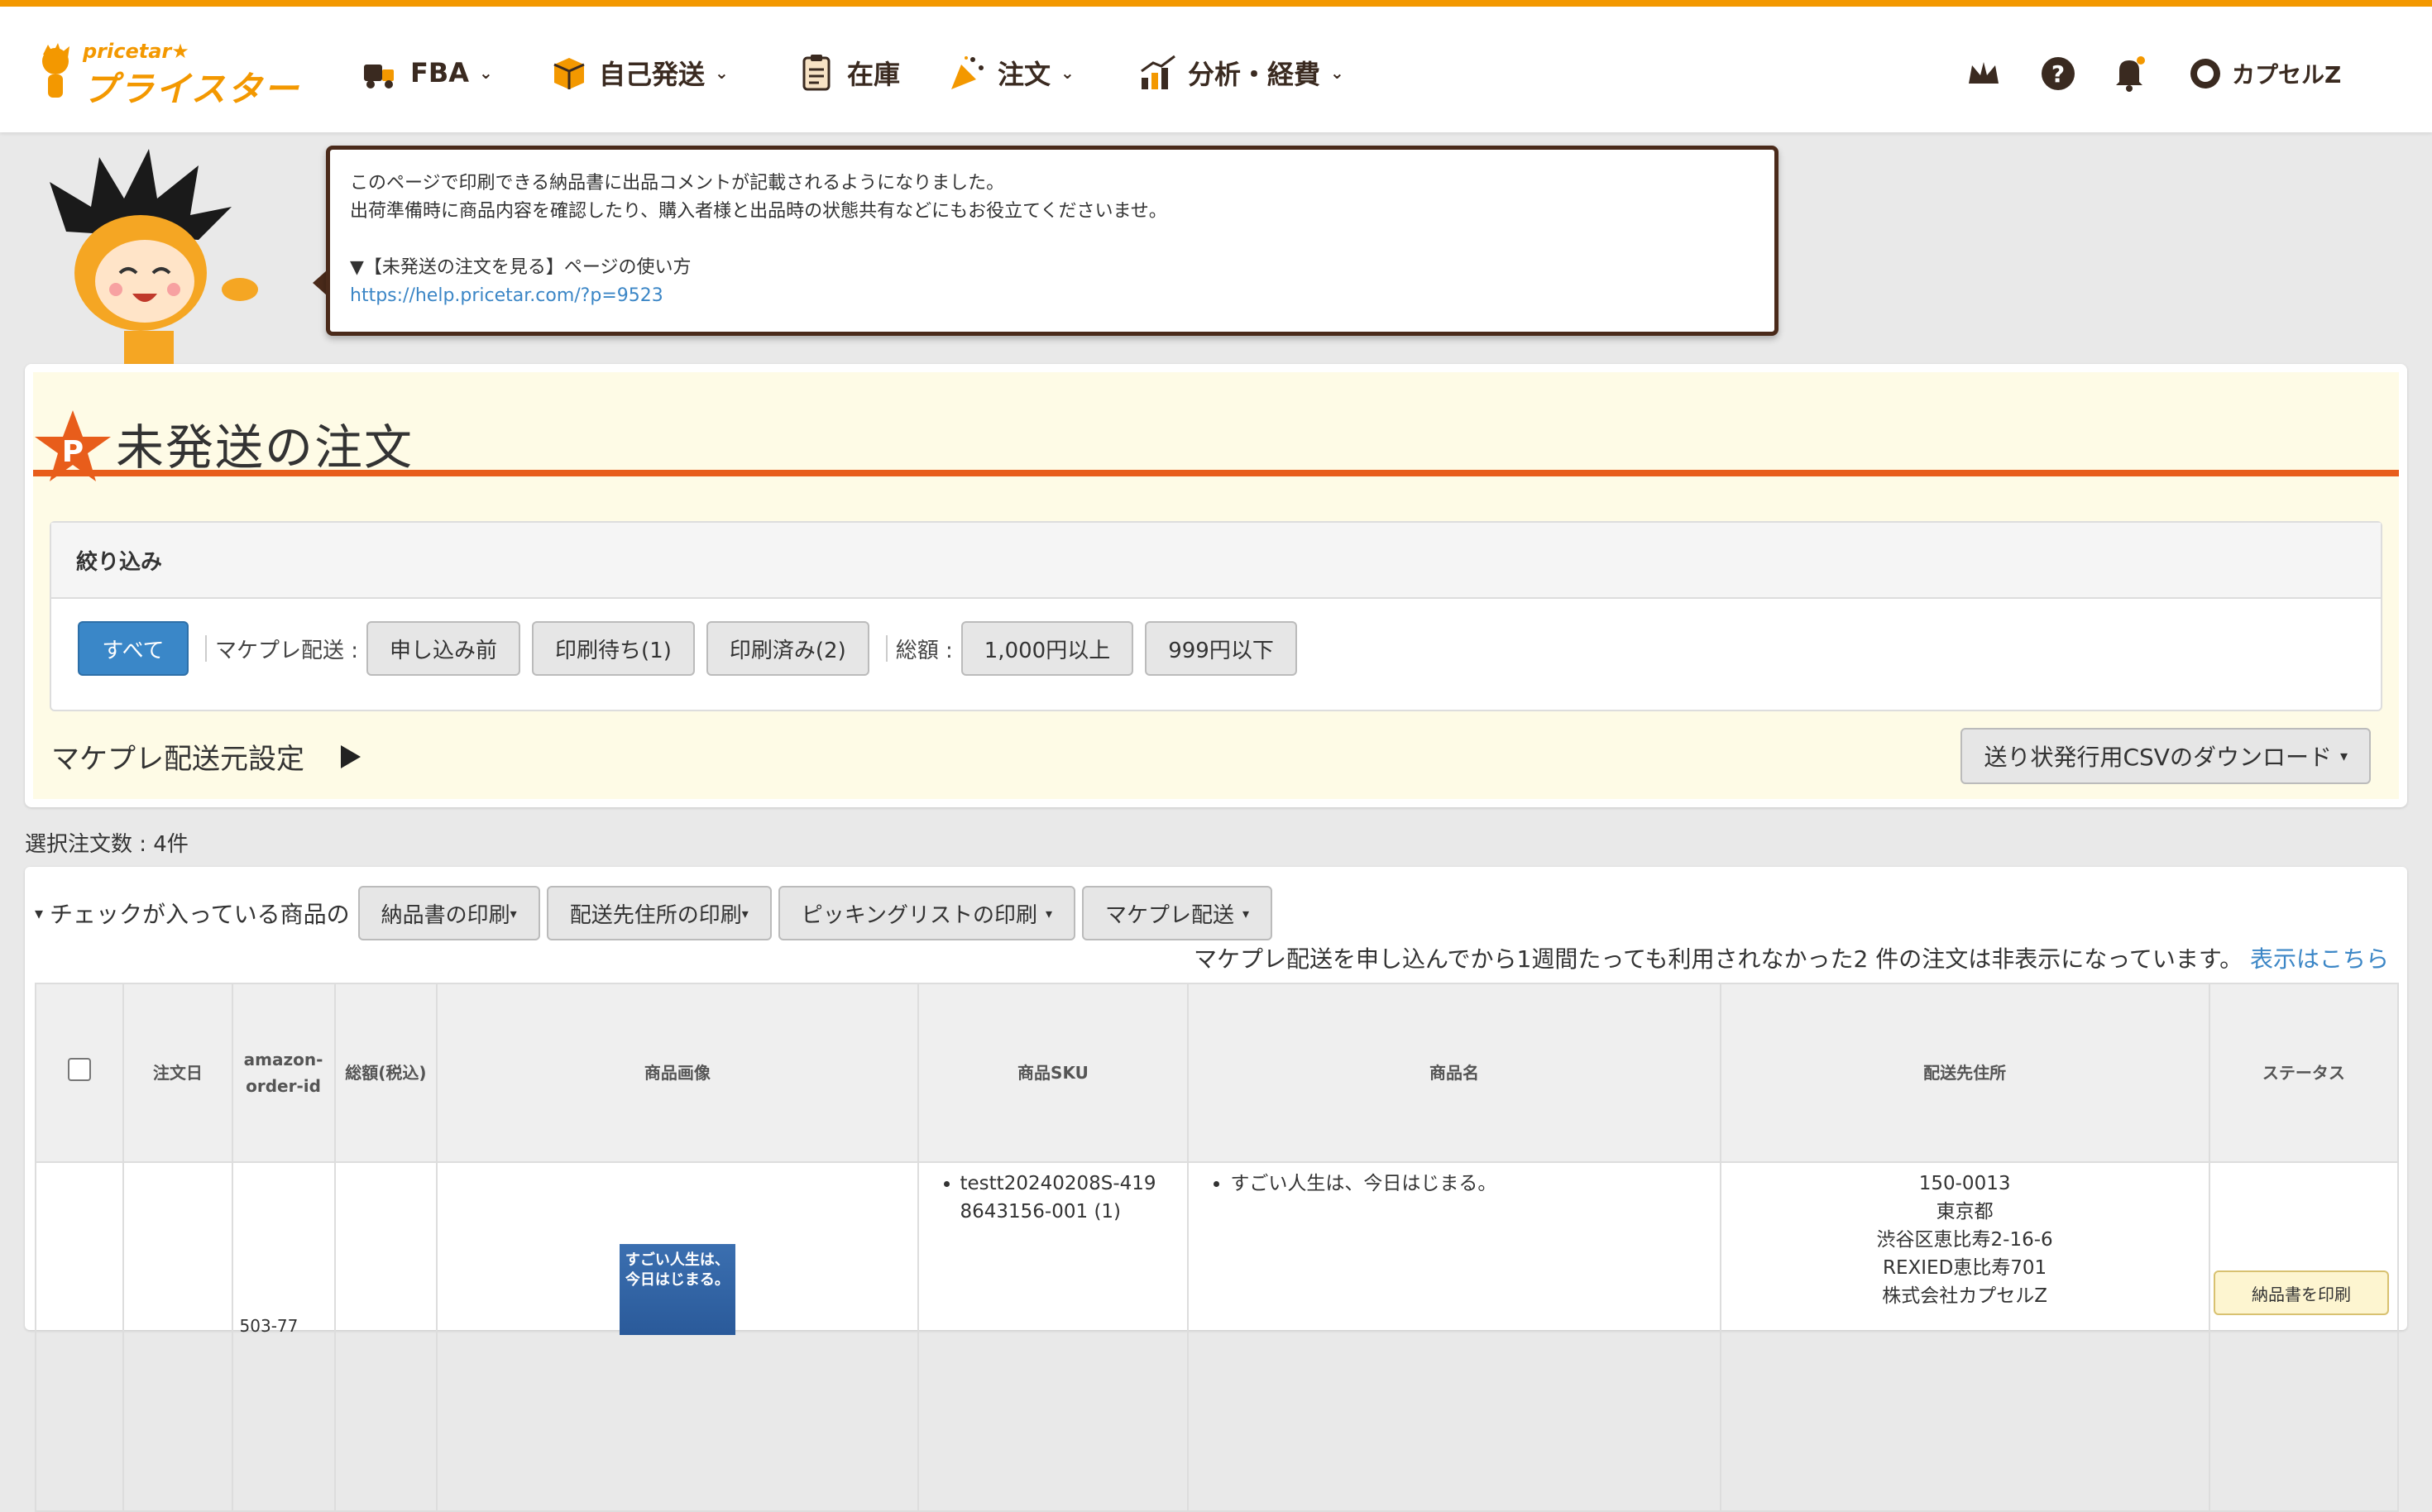 This screenshot has height=1512, width=2432. What do you see at coordinates (2129, 73) in the screenshot?
I see `bell-icon` at bounding box center [2129, 73].